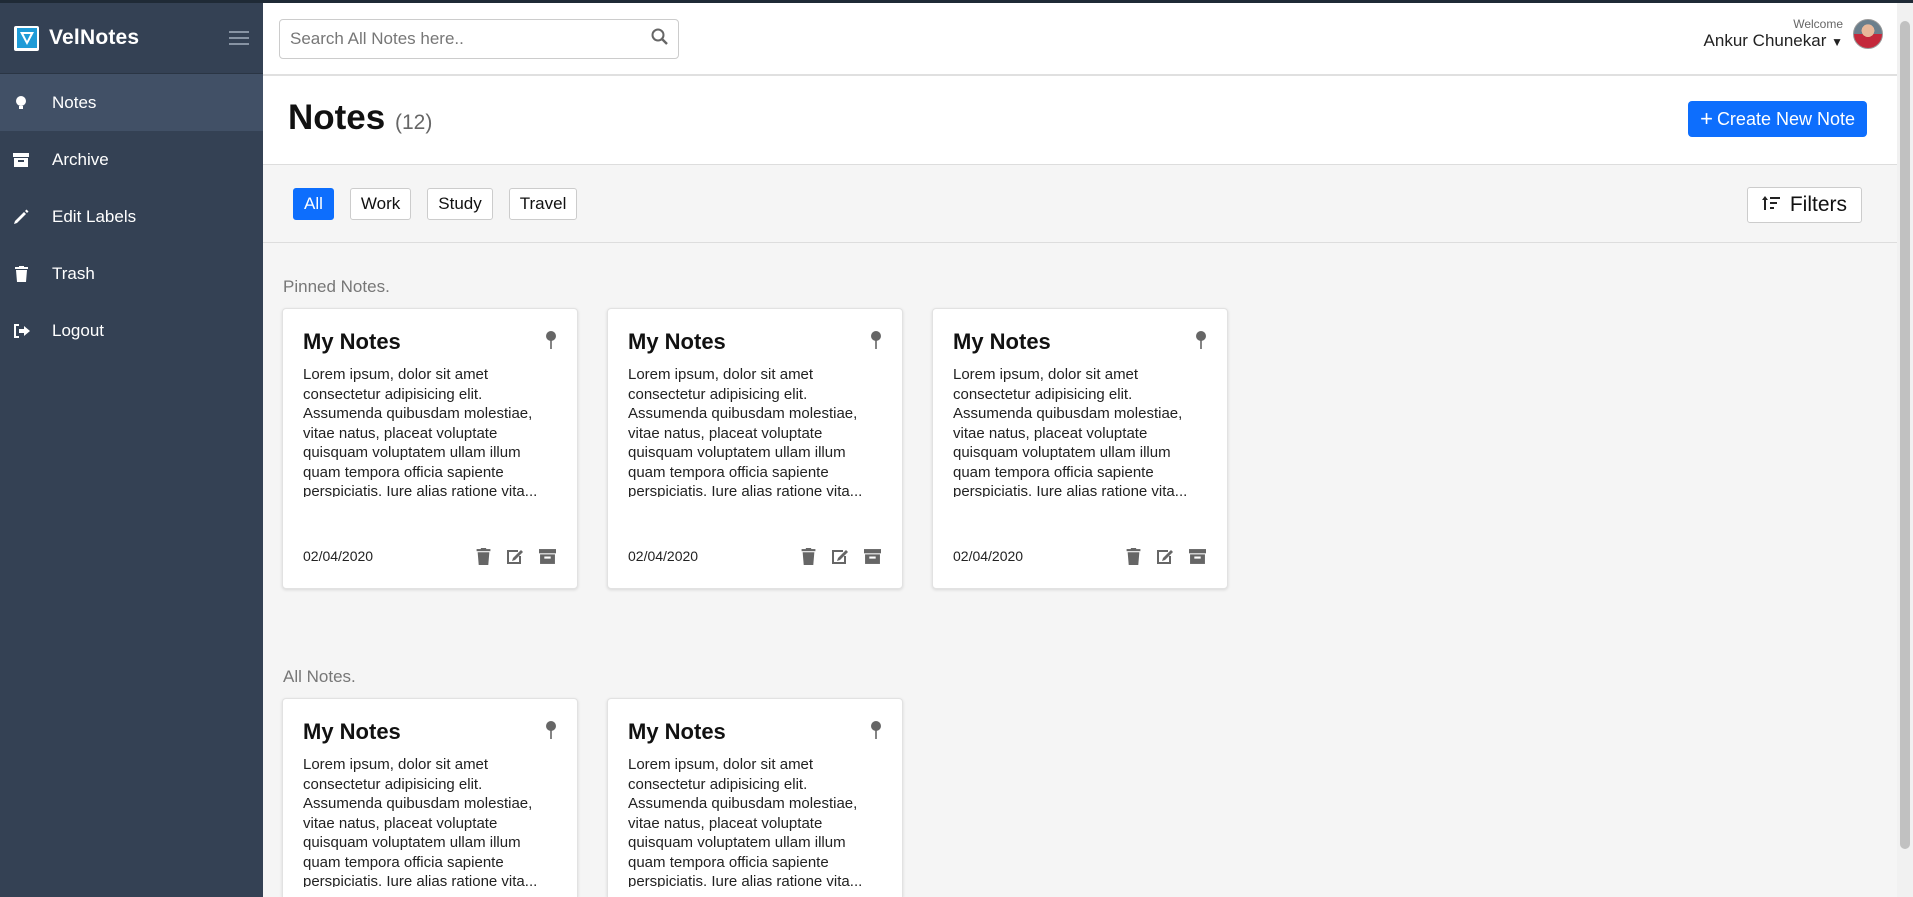  Describe the element at coordinates (659, 39) in the screenshot. I see `search-icon` at that location.